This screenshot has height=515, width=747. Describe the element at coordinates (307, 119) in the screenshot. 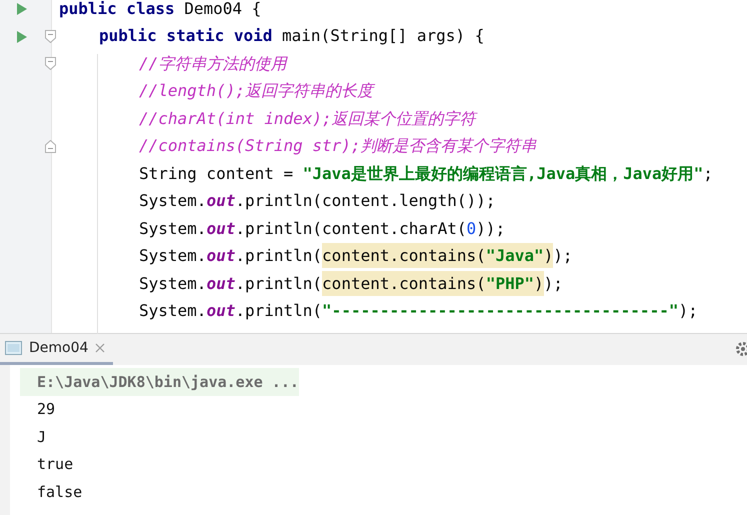

I see `code-line: //charAt(int index);返回某个位置的字符` at that location.